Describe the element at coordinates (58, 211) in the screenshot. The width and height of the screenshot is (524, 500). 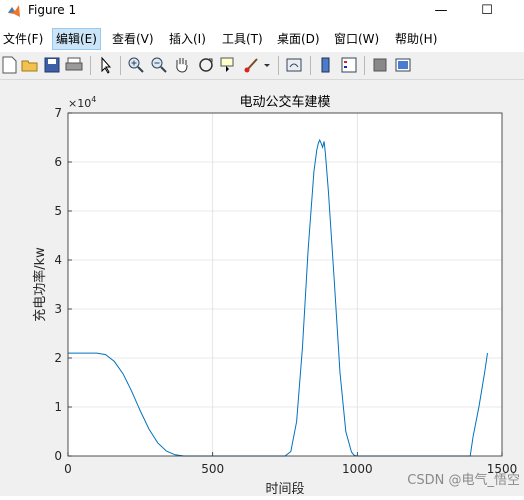
I see `y-tick-label: 5` at that location.